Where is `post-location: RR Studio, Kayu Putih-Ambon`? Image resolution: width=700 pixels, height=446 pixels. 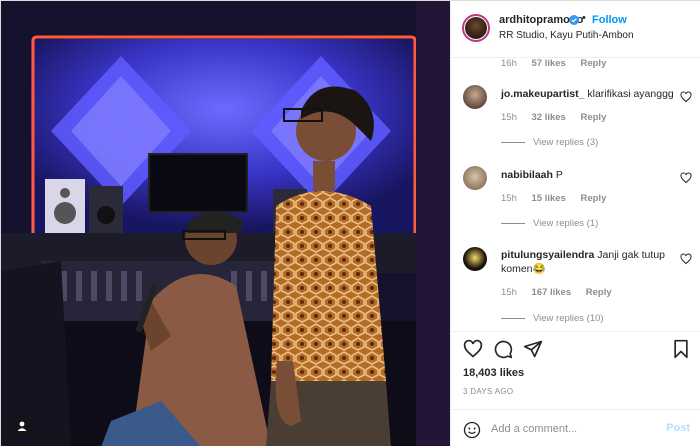
post-location: RR Studio, Kayu Putih-Ambon is located at coordinates (566, 35).